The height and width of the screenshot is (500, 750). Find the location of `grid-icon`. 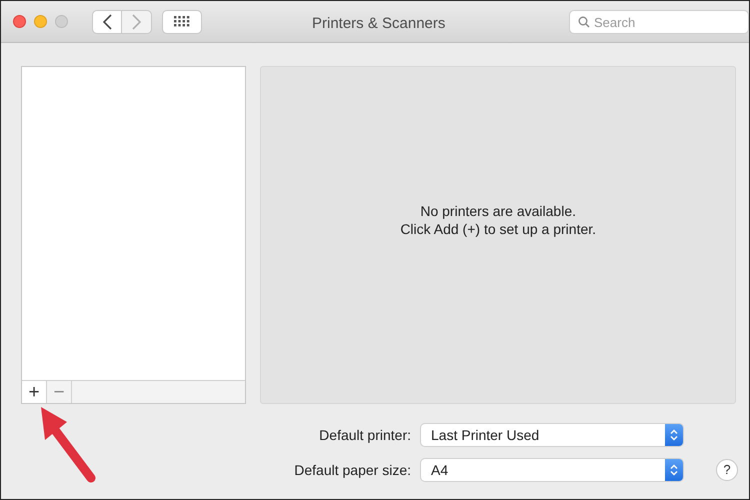

grid-icon is located at coordinates (182, 21).